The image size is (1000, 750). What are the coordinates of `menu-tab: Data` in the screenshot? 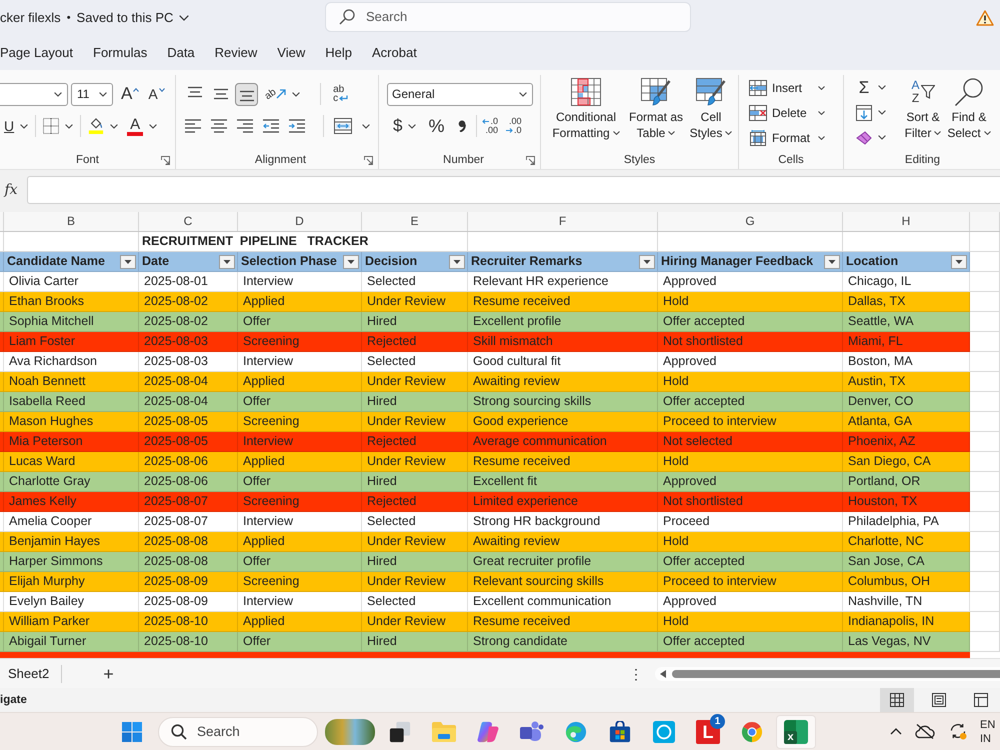 It's located at (181, 52).